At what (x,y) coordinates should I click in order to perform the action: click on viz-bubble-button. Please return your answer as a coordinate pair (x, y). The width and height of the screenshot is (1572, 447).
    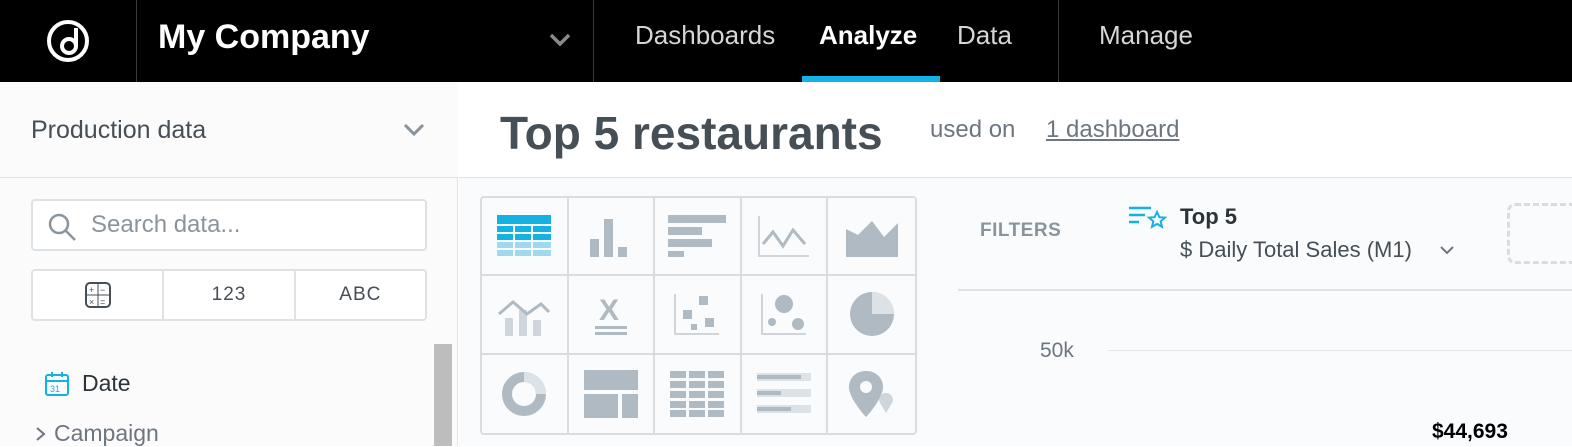
    Looking at the image, I should click on (785, 315).